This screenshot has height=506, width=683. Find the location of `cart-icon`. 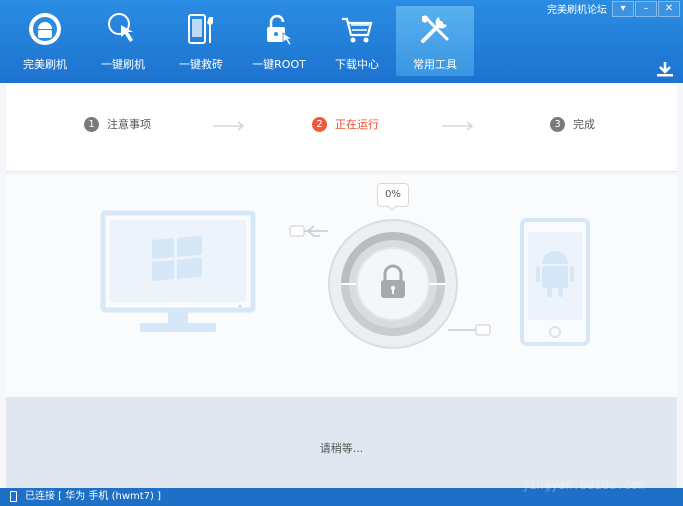

cart-icon is located at coordinates (357, 30).